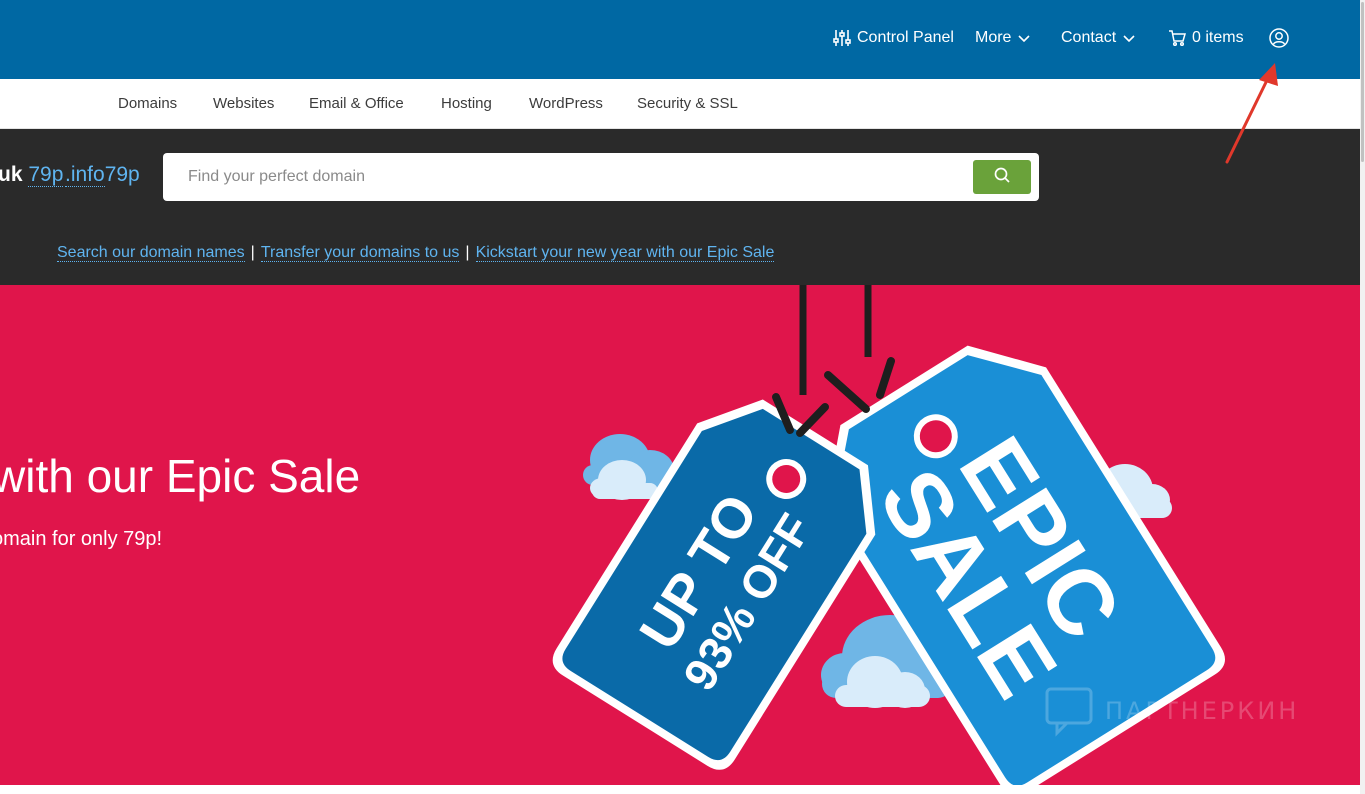  What do you see at coordinates (1089, 37) in the screenshot?
I see `contact-label: Contact` at bounding box center [1089, 37].